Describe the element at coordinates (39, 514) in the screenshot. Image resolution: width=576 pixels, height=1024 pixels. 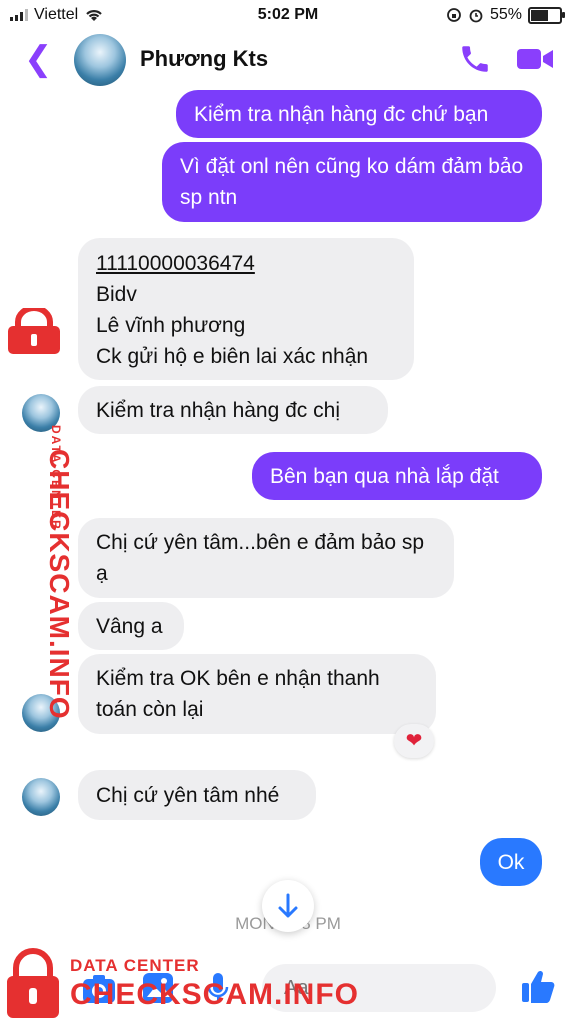
I see `watermark-side: DATA CENTER CHECKSCAM.INFO` at that location.